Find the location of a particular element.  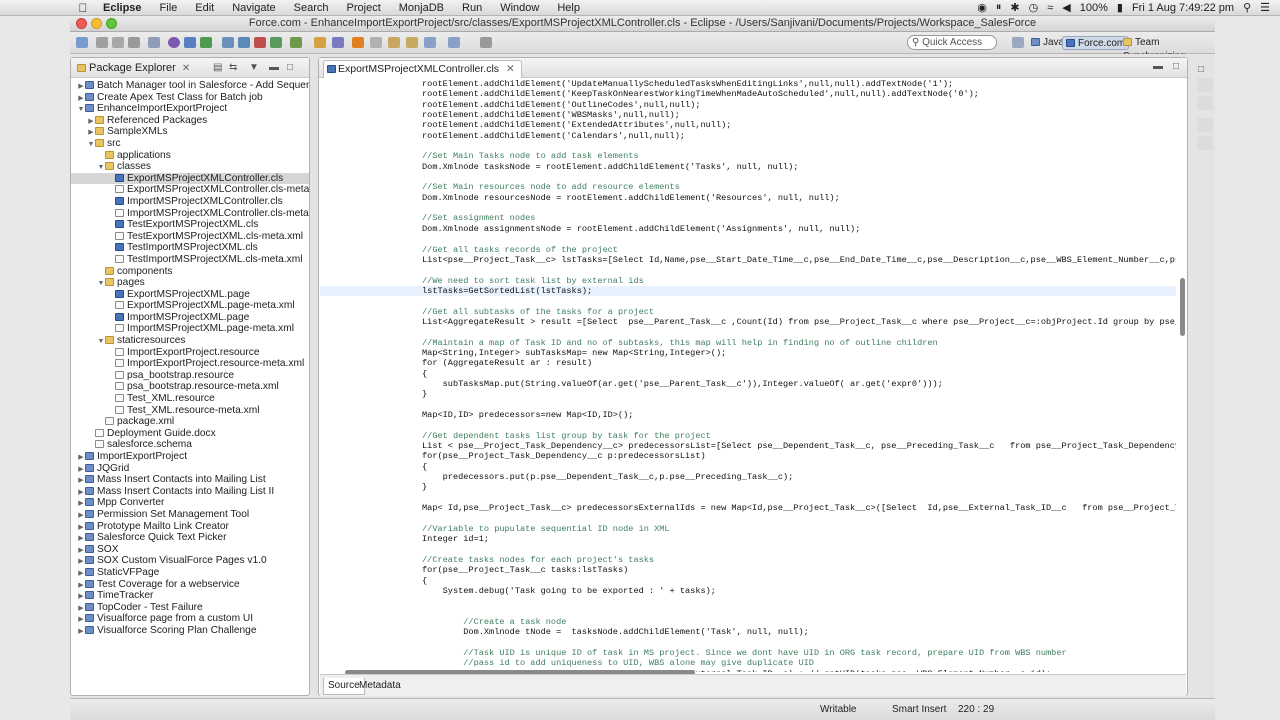

next-annotation-icon is located at coordinates (394, 42).